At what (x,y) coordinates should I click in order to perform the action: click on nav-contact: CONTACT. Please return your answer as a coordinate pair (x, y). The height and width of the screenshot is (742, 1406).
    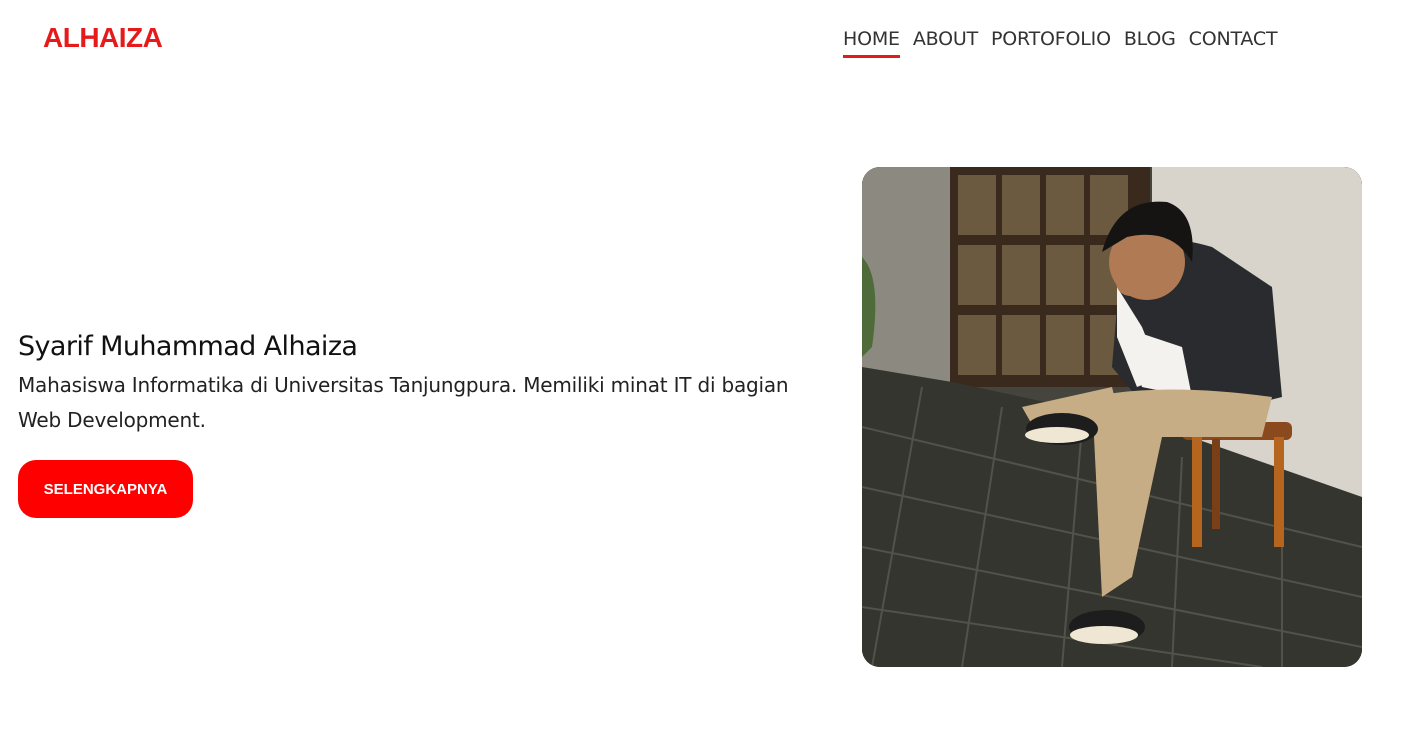
    Looking at the image, I should click on (1233, 40).